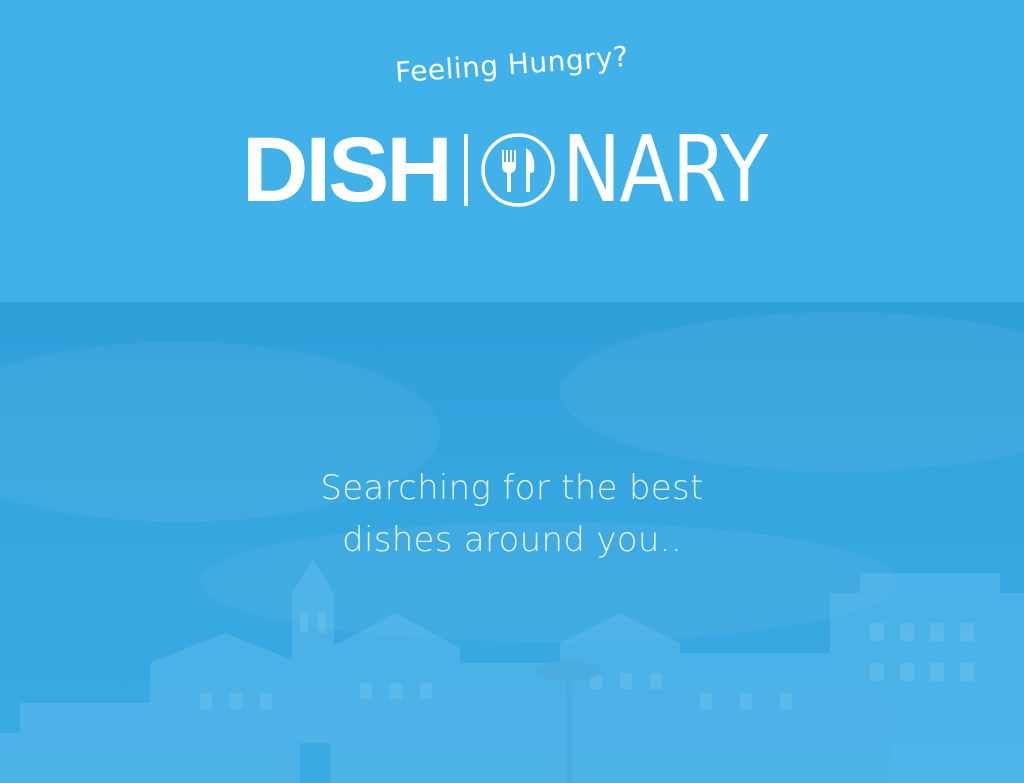 The height and width of the screenshot is (783, 1024). What do you see at coordinates (465, 170) in the screenshot?
I see `logo-letter-i` at bounding box center [465, 170].